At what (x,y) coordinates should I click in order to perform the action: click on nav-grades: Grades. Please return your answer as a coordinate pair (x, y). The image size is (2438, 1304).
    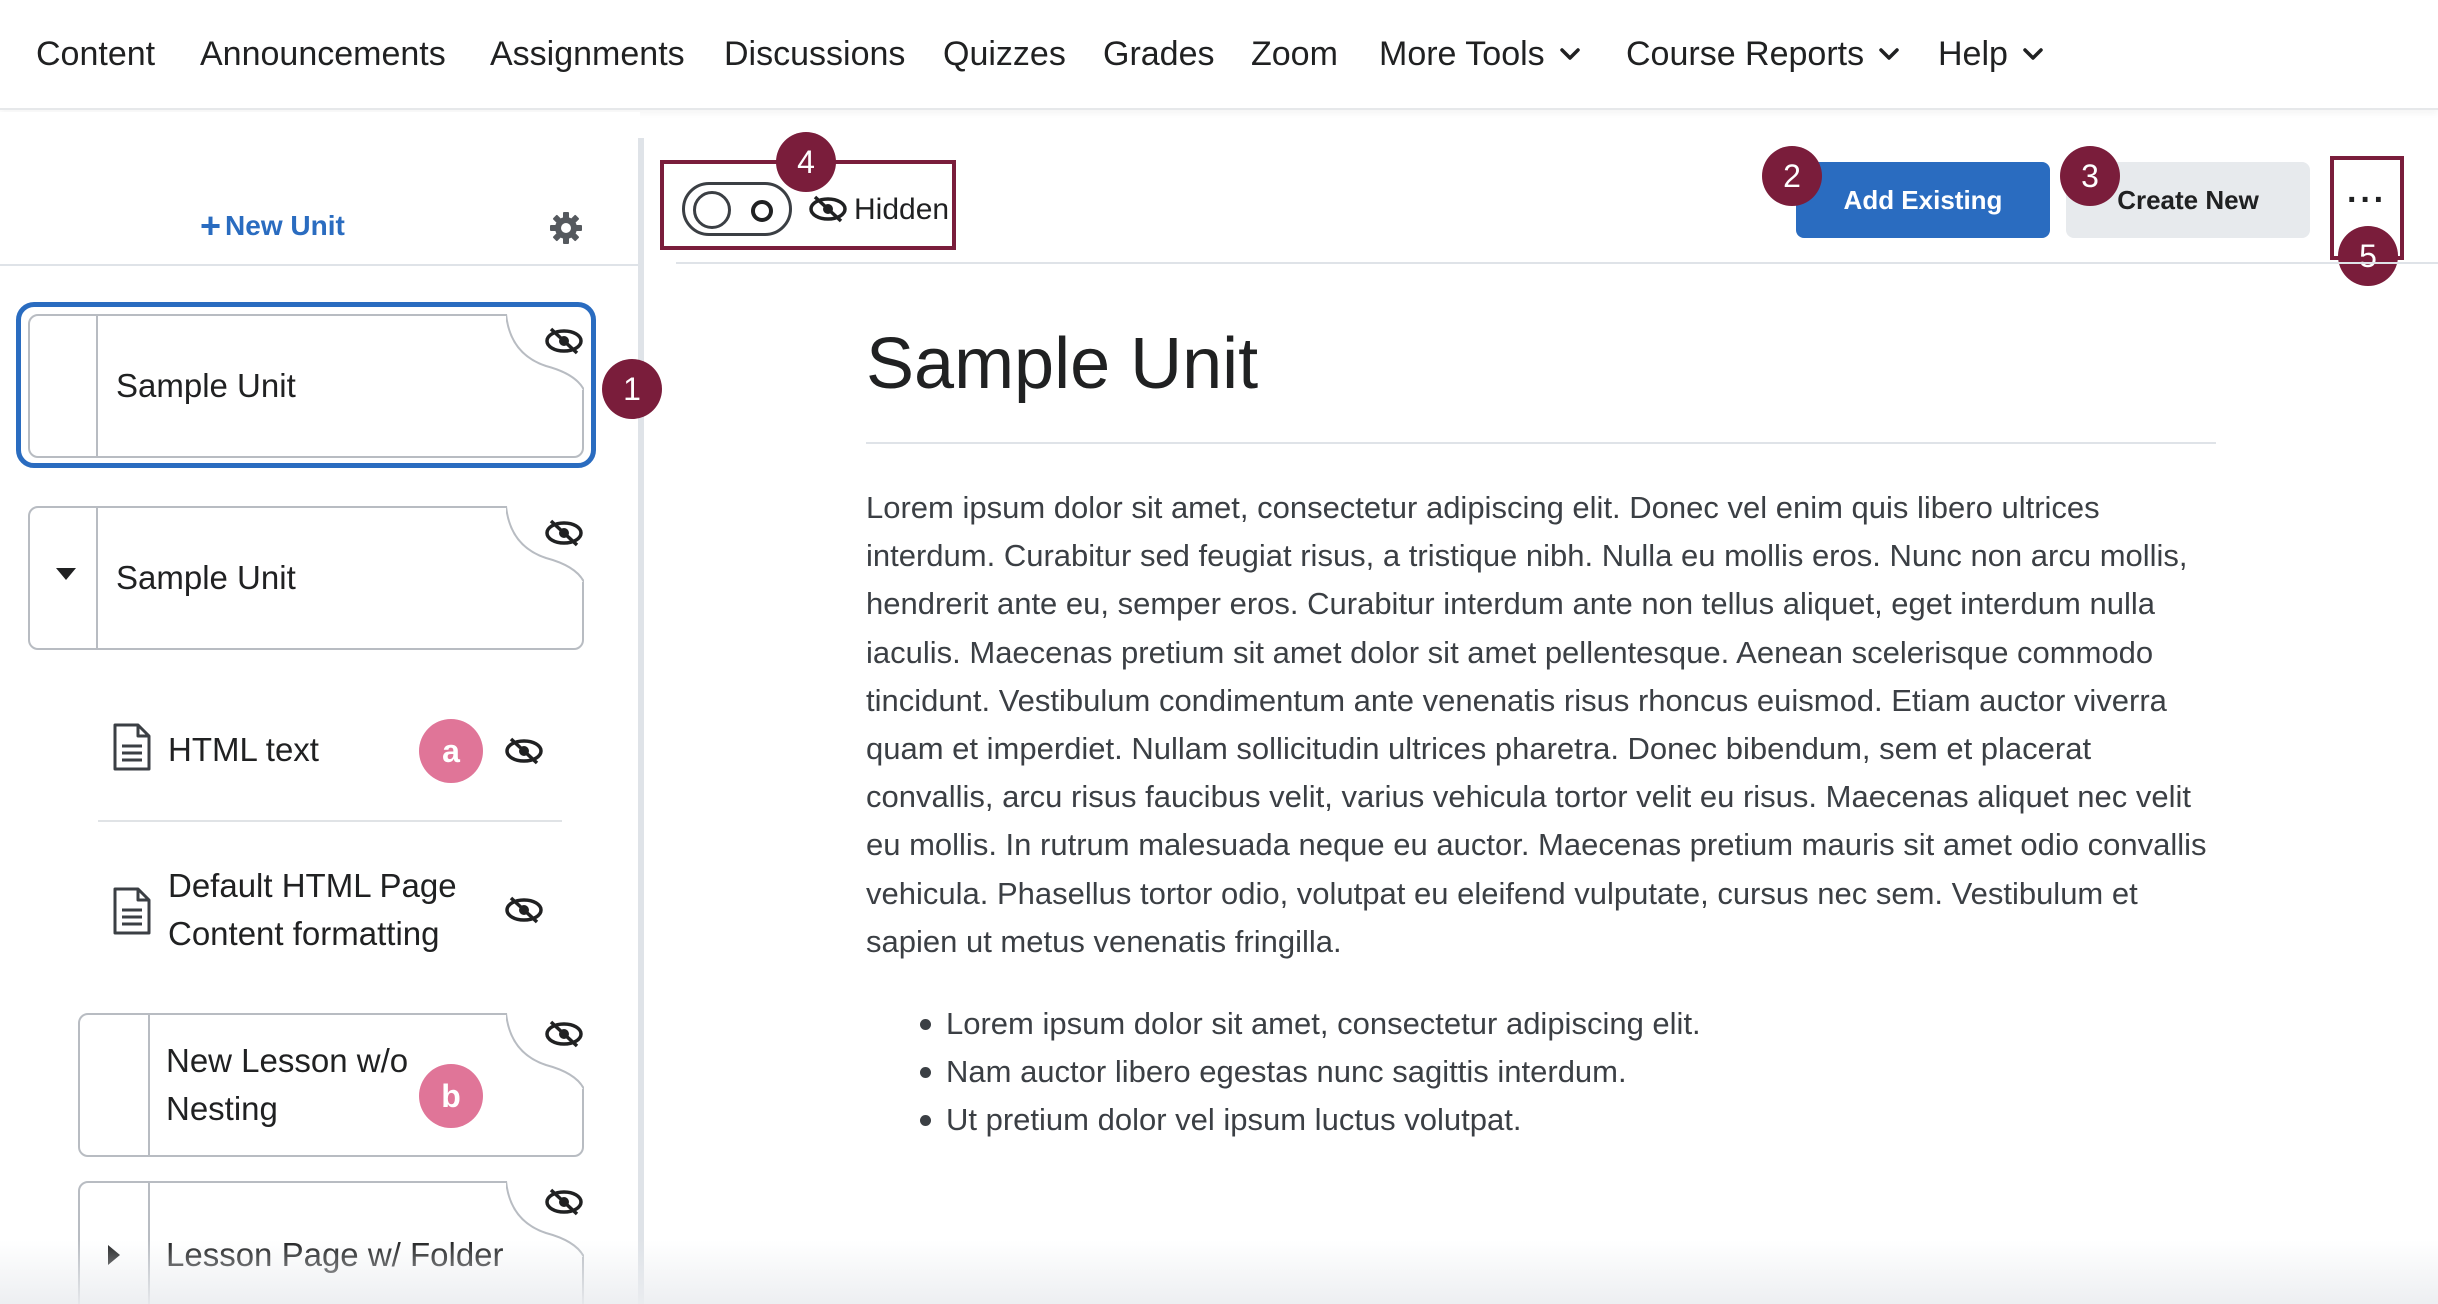
    Looking at the image, I should click on (1159, 54).